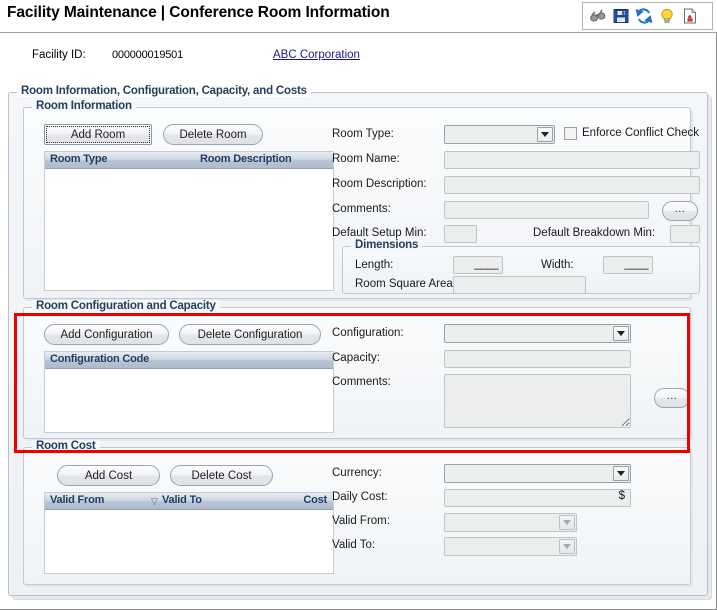 This screenshot has width=717, height=610. What do you see at coordinates (126, 306) in the screenshot?
I see `room-configuration-title: Room Configuration and Capacity` at bounding box center [126, 306].